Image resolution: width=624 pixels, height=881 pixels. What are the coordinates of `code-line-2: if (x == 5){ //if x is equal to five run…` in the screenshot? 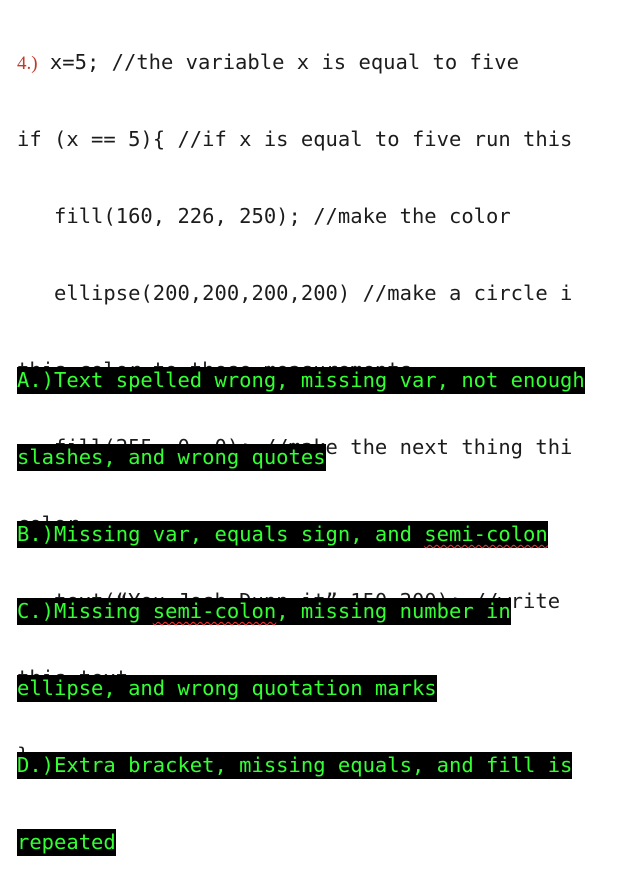 It's located at (295, 139).